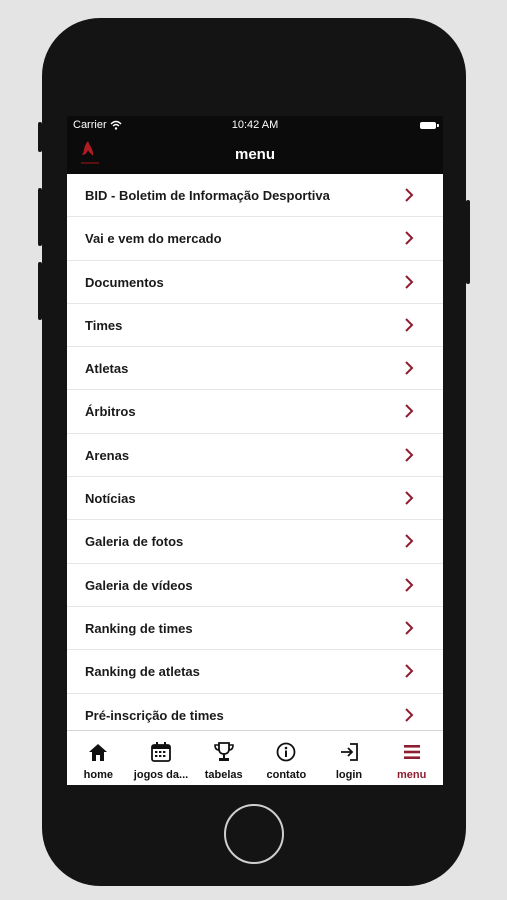 The width and height of the screenshot is (507, 900). What do you see at coordinates (254, 834) in the screenshot?
I see `home-hardware-button` at bounding box center [254, 834].